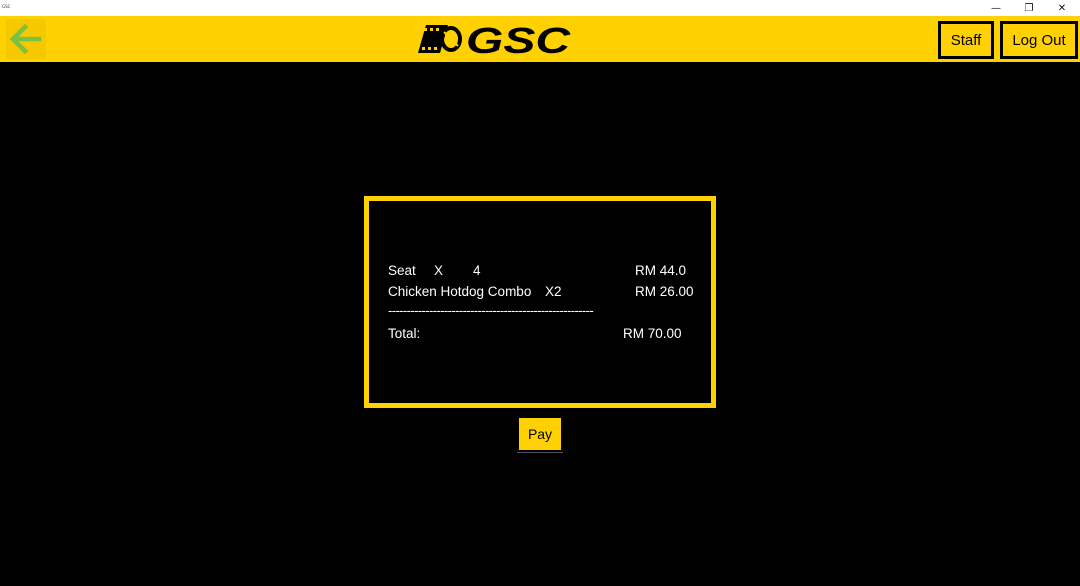  Describe the element at coordinates (460, 291) in the screenshot. I see `line2-item: Chicken Hotdog Combo` at that location.